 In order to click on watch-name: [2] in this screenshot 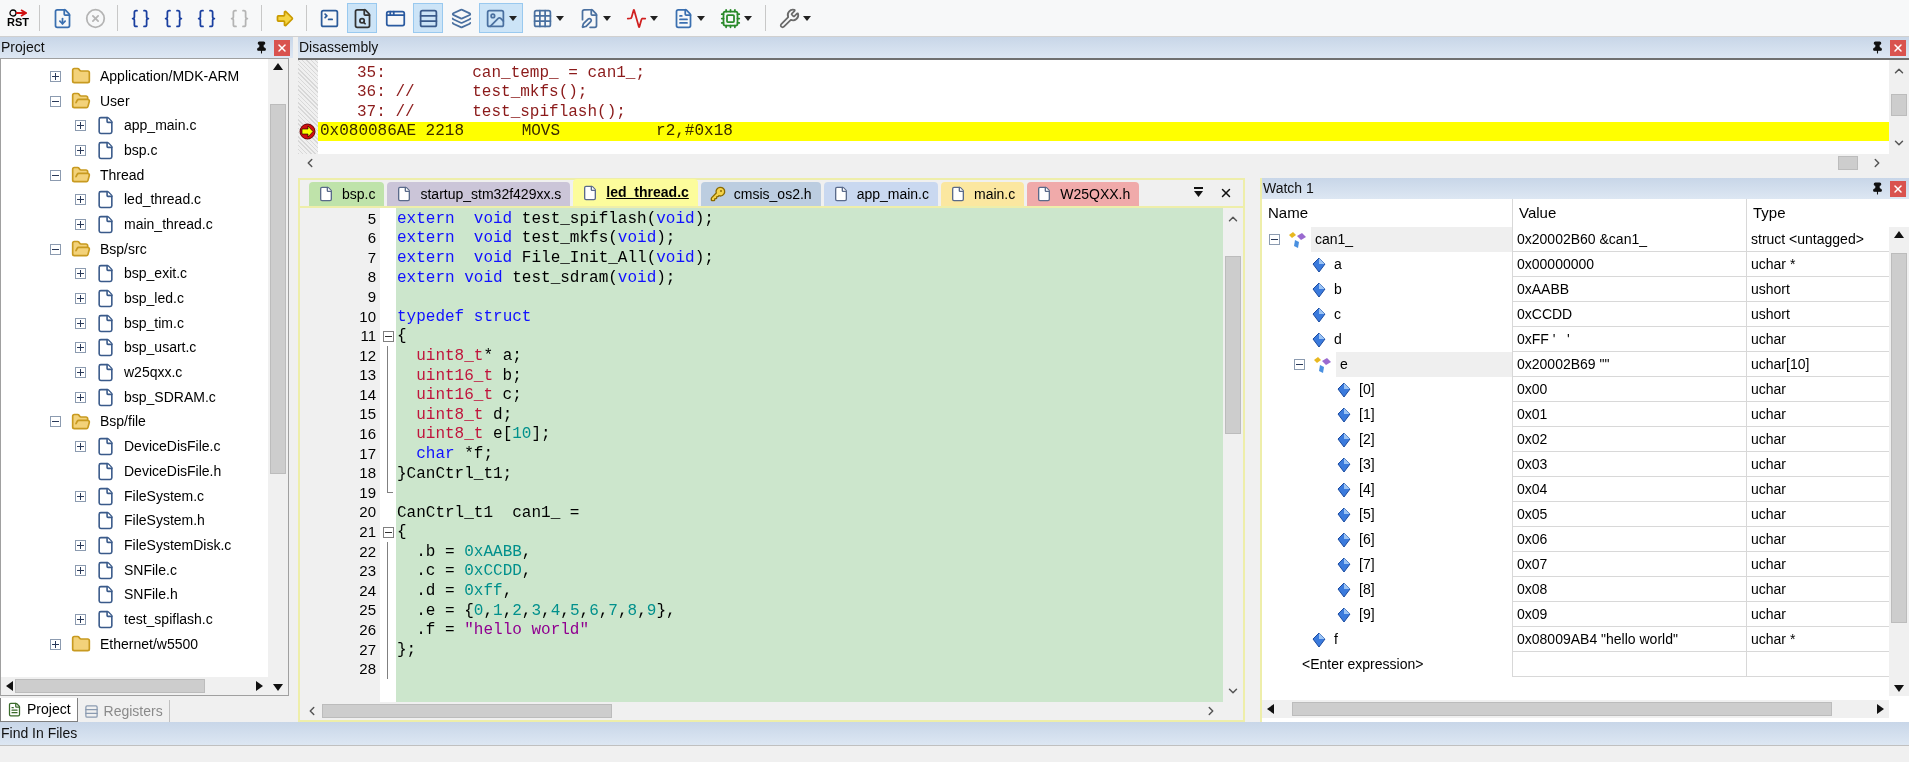, I will do `click(1365, 439)`.